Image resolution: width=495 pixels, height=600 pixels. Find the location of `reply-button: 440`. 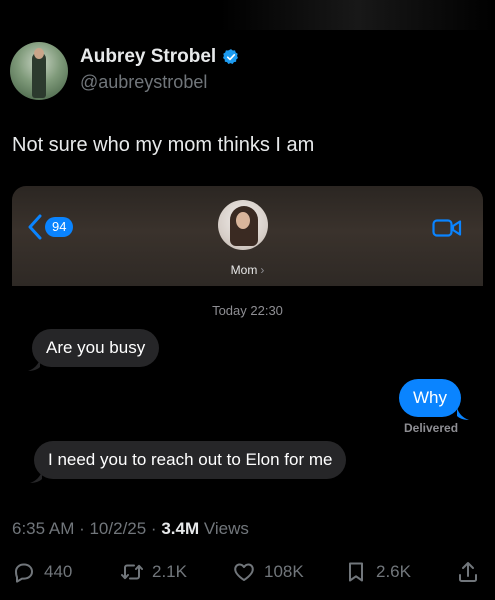

reply-button: 440 is located at coordinates (42, 572).